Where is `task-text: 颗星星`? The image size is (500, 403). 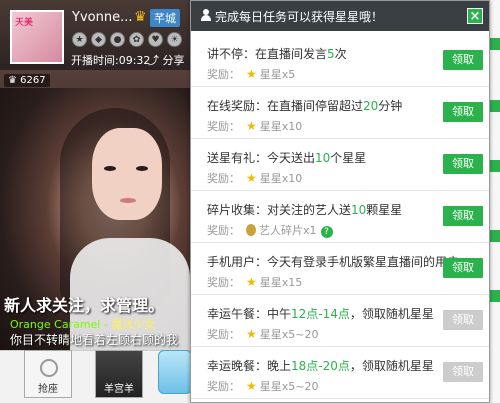 task-text: 颗星星 is located at coordinates (384, 210).